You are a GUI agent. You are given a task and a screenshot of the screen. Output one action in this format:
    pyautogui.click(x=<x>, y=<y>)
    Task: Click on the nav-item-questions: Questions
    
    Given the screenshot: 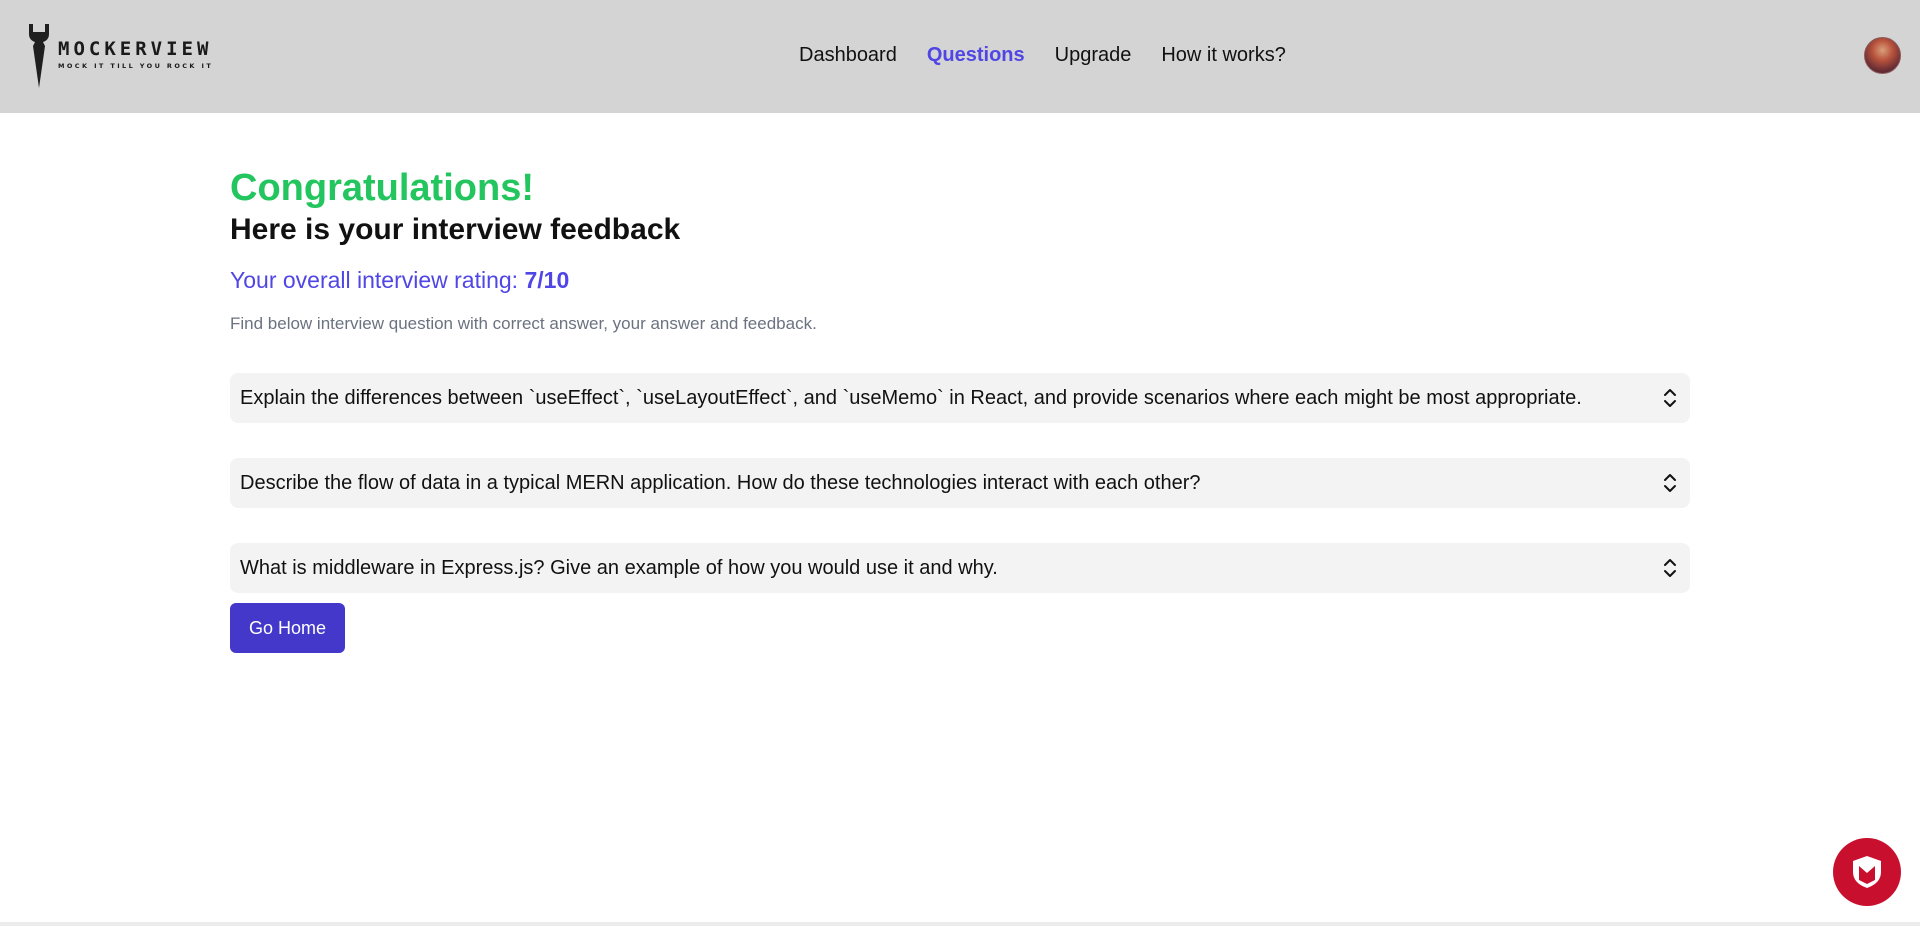 What is the action you would take?
    pyautogui.click(x=976, y=55)
    